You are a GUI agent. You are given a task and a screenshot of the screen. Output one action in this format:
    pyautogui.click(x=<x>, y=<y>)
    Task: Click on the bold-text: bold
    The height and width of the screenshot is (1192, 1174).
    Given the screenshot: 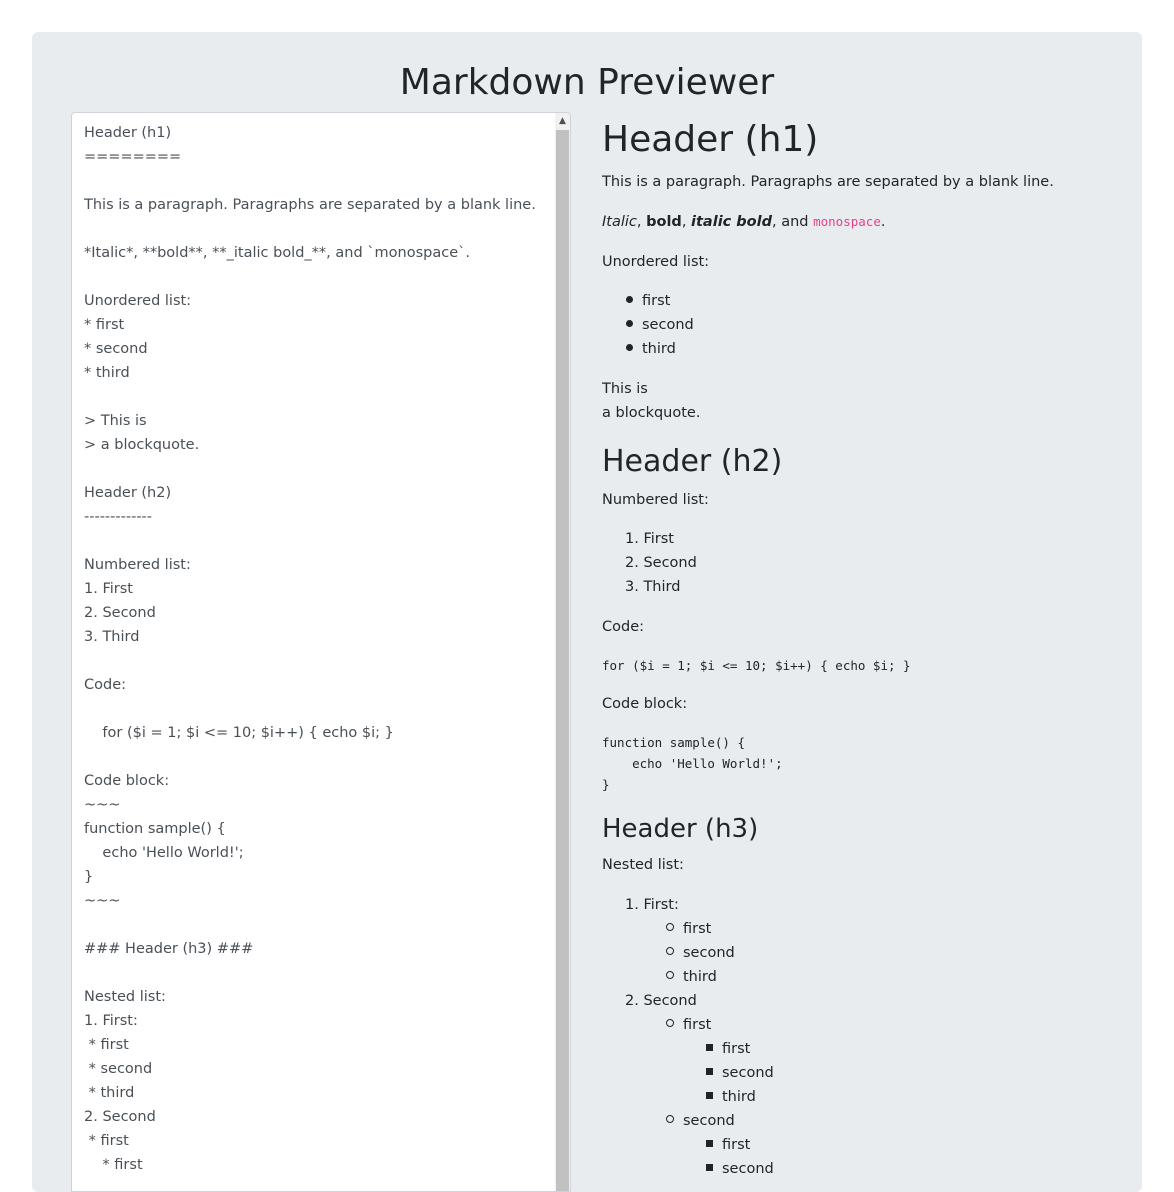 What is the action you would take?
    pyautogui.click(x=664, y=222)
    